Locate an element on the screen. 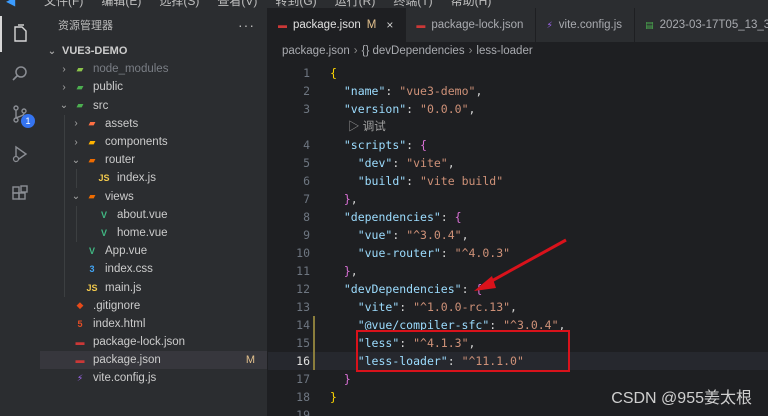  tree-item: V App.vue is located at coordinates (153, 251).